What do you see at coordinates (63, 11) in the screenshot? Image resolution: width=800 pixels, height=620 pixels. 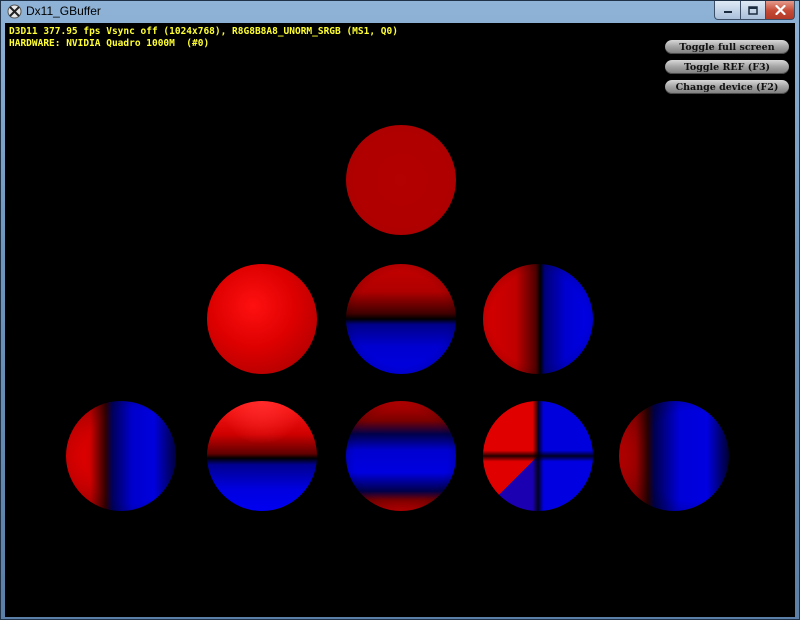 I see `window-title: Dx11_GBuffer` at bounding box center [63, 11].